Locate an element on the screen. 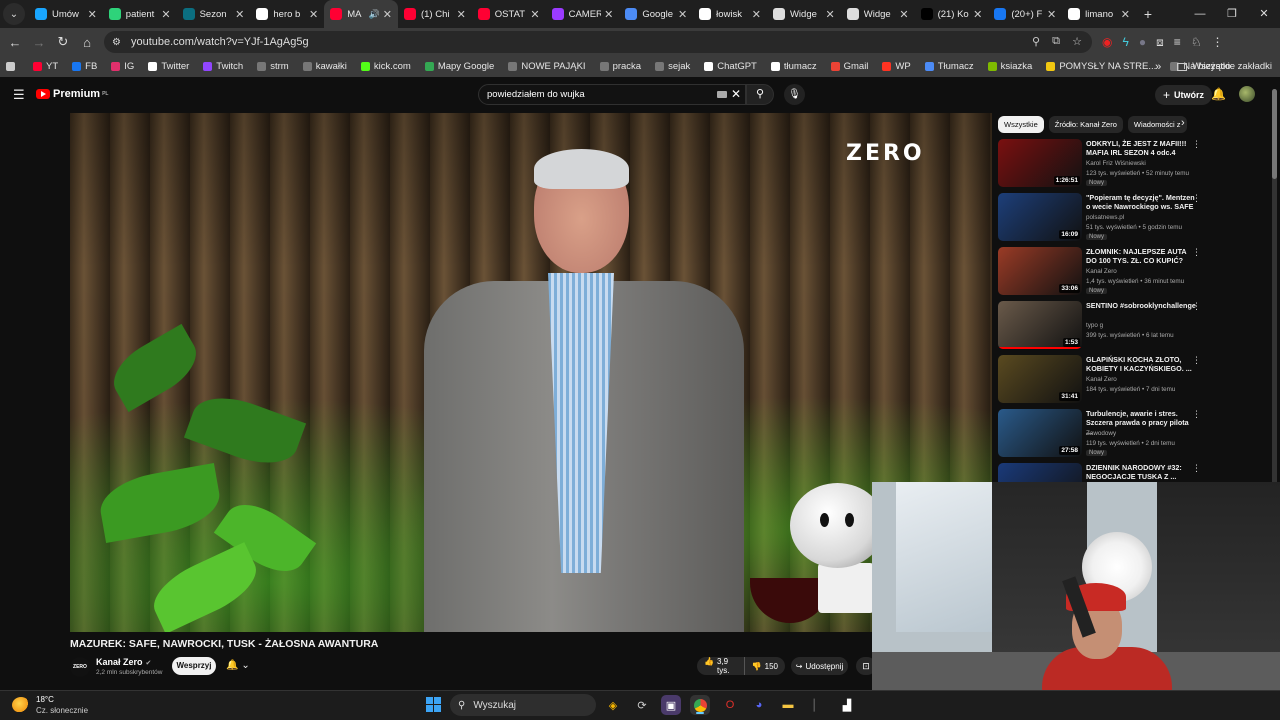 This screenshot has width=1280, height=720. browser-tab: MA 🔊 ✕ is located at coordinates (361, 14).